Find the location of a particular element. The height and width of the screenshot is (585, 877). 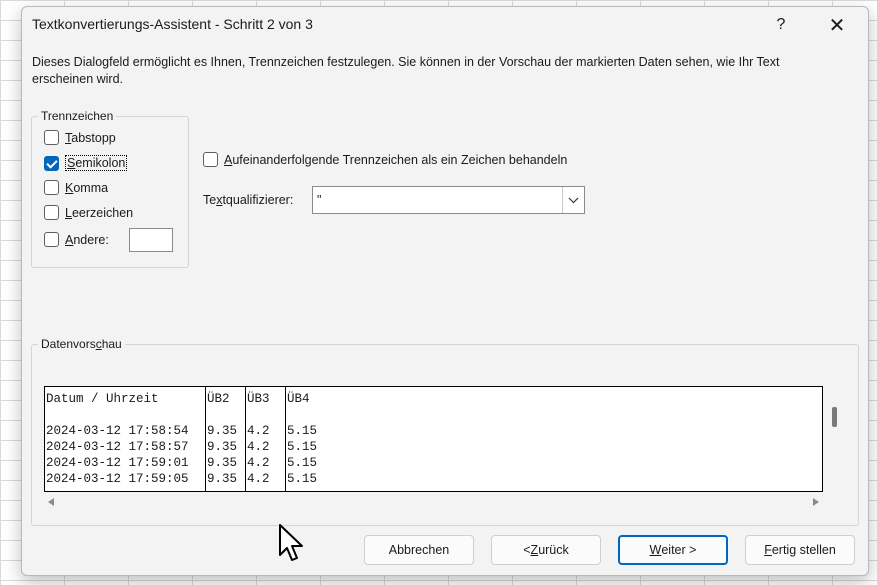

scroll-left-icon is located at coordinates (51, 502).